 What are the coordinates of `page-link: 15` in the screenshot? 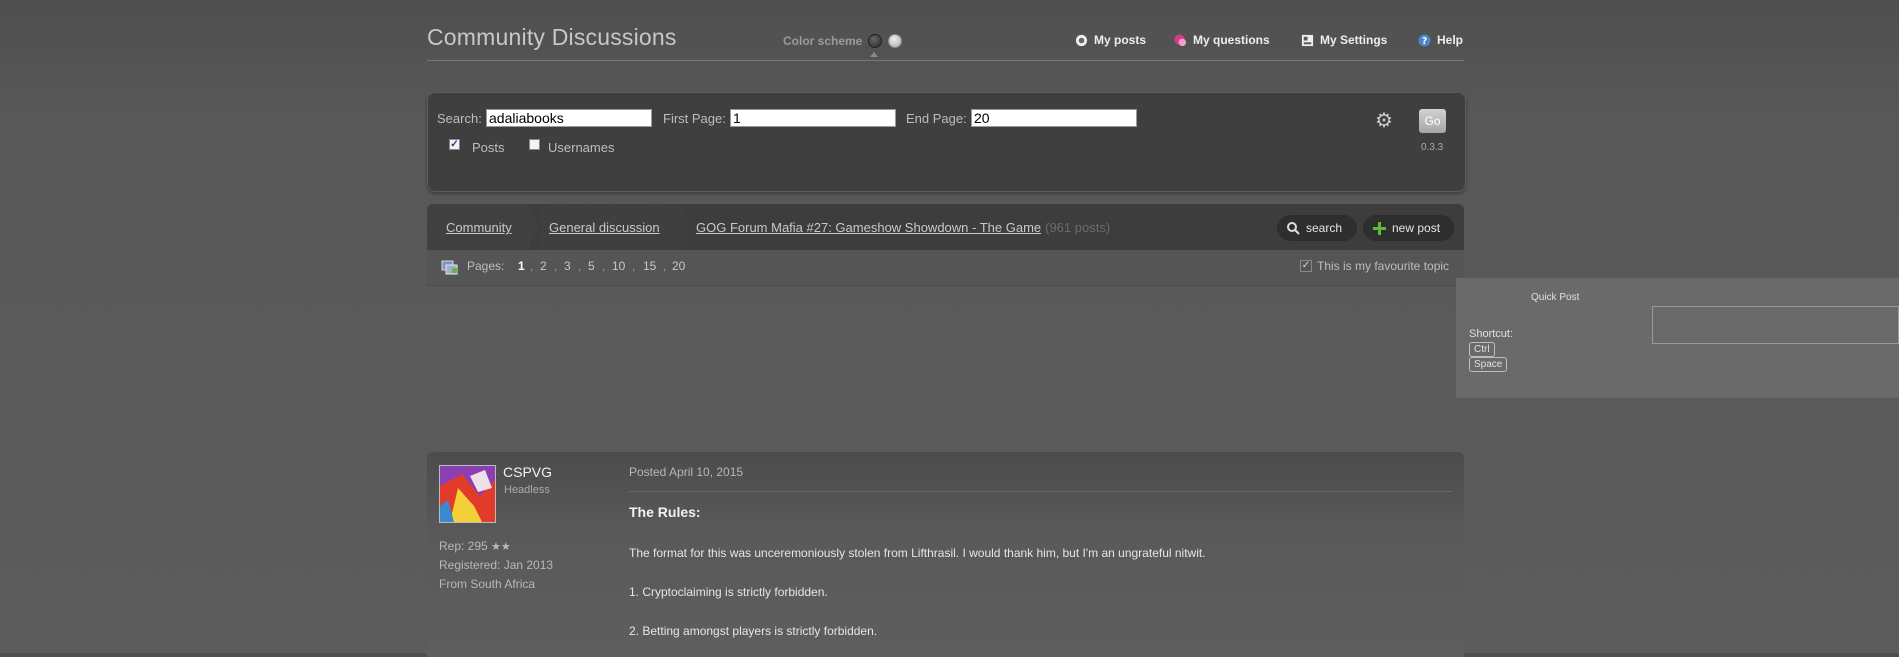 It's located at (649, 266).